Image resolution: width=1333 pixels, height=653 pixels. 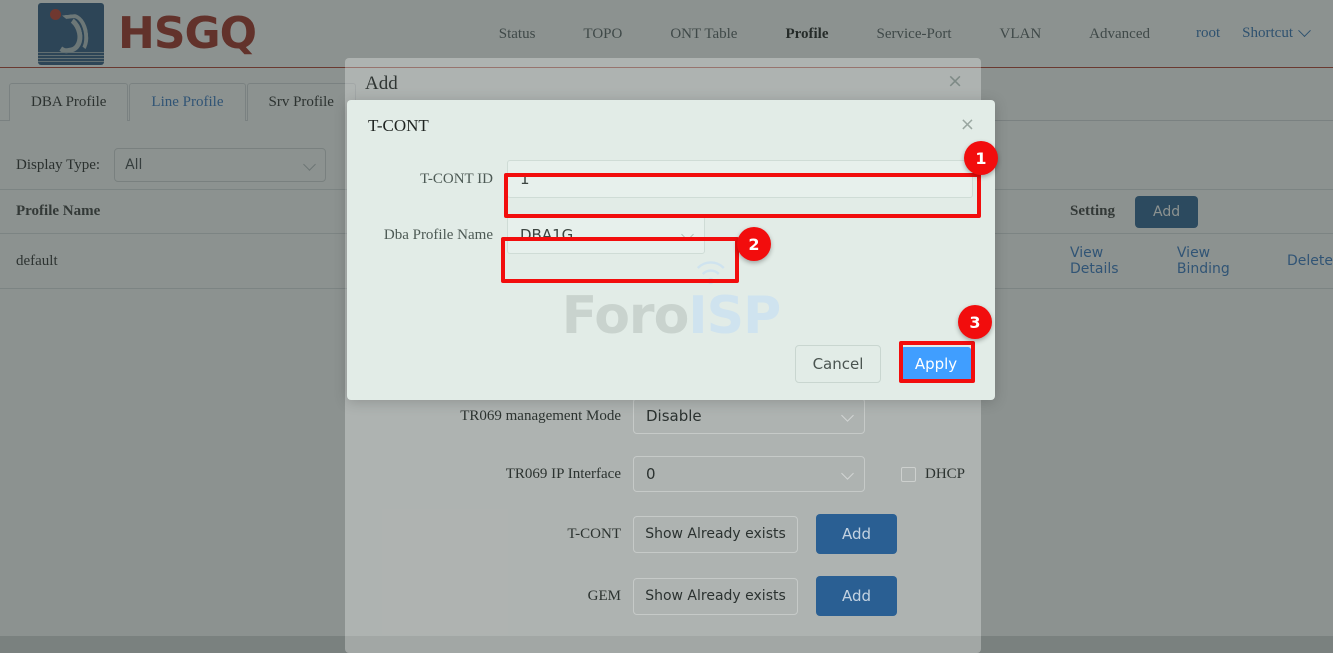 What do you see at coordinates (651, 474) in the screenshot?
I see `tr069-ip-interface-value: 0` at bounding box center [651, 474].